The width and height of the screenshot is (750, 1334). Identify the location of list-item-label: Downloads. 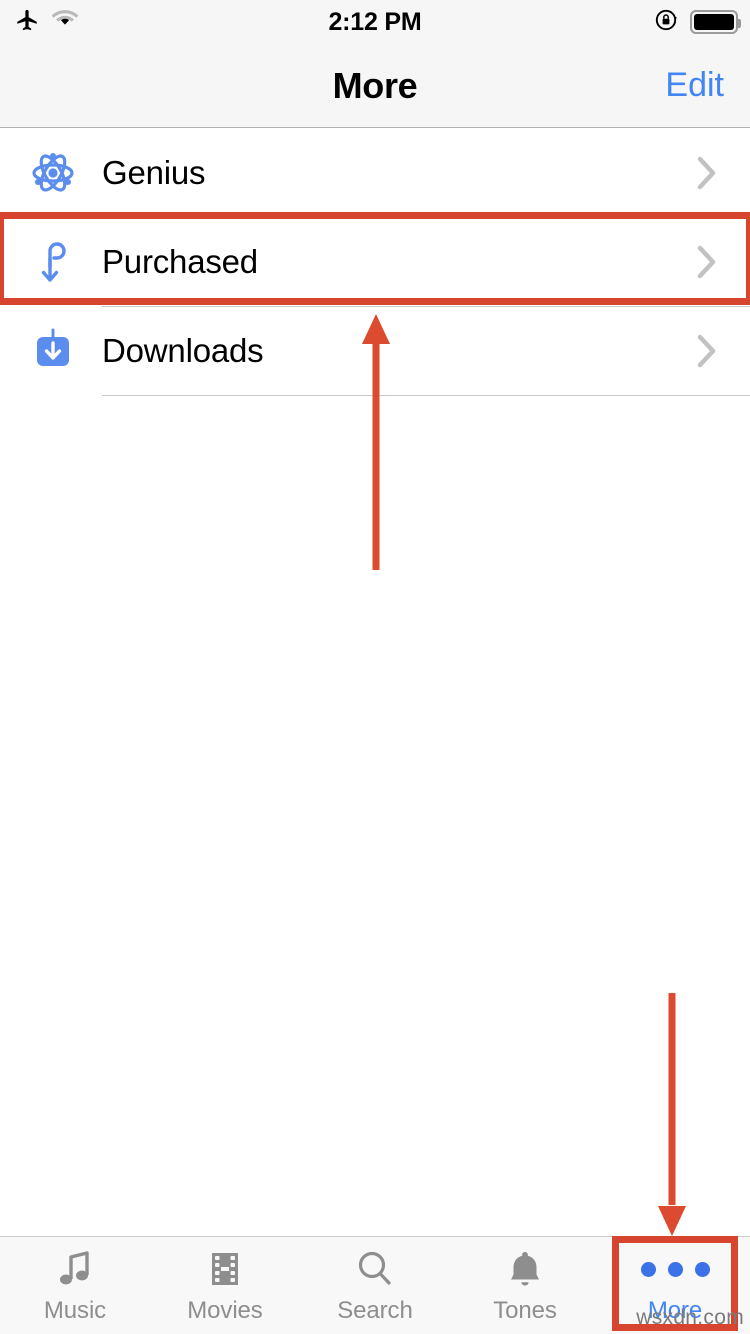
(183, 350).